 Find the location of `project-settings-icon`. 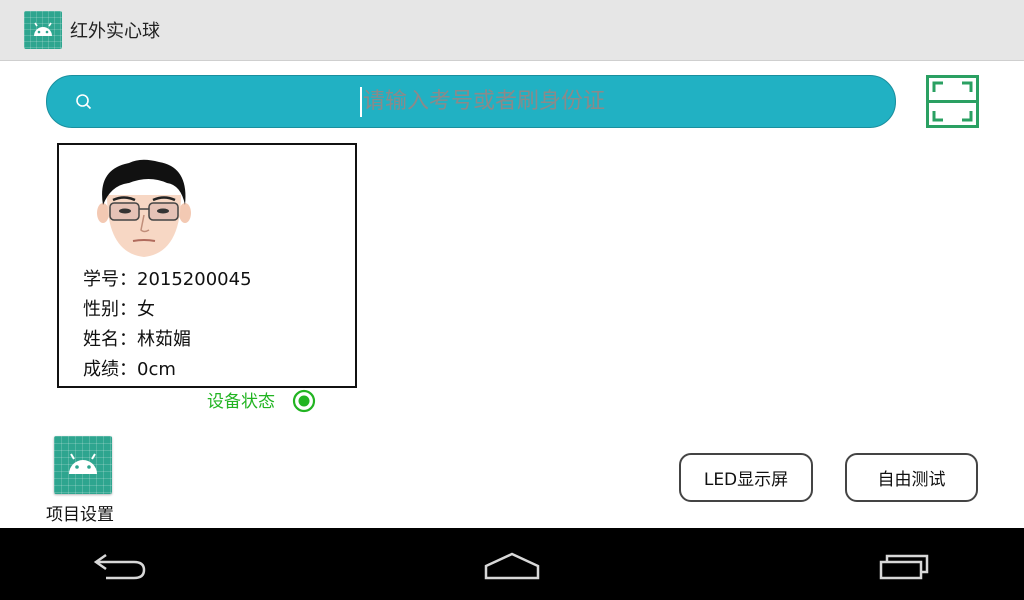

project-settings-icon is located at coordinates (83, 465).